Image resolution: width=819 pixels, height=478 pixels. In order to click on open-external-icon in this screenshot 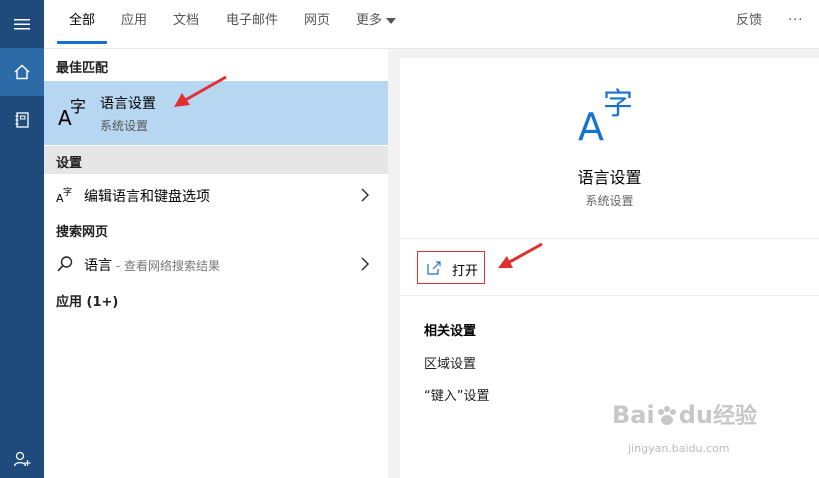, I will do `click(434, 268)`.